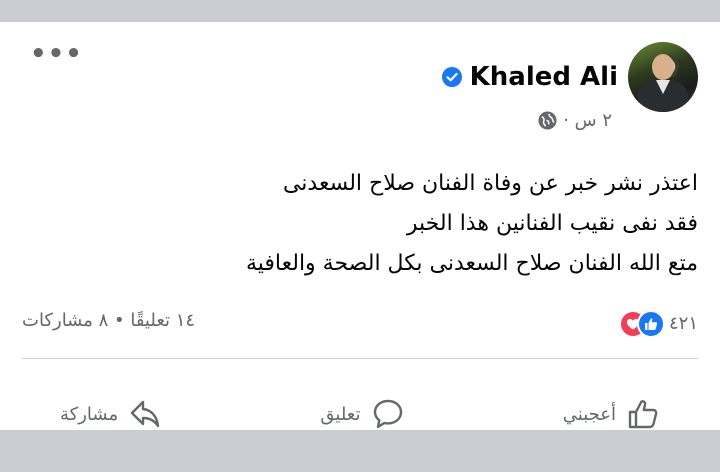  What do you see at coordinates (587, 120) in the screenshot?
I see `post-time: ٢ س ·` at bounding box center [587, 120].